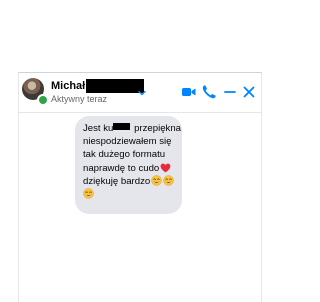 Image resolution: width=320 pixels, height=302 pixels. I want to click on chevron-down-icon, so click(142, 93).